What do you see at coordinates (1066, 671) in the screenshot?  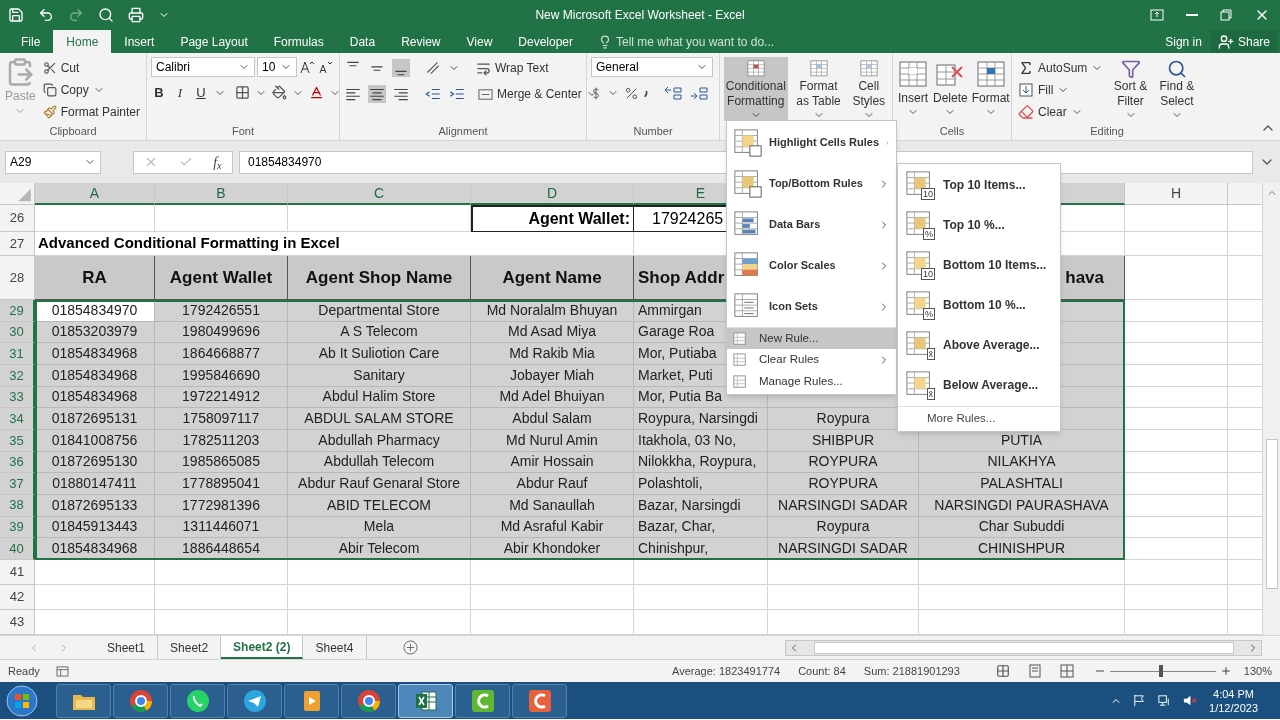 I see `page-break-view-icon` at bounding box center [1066, 671].